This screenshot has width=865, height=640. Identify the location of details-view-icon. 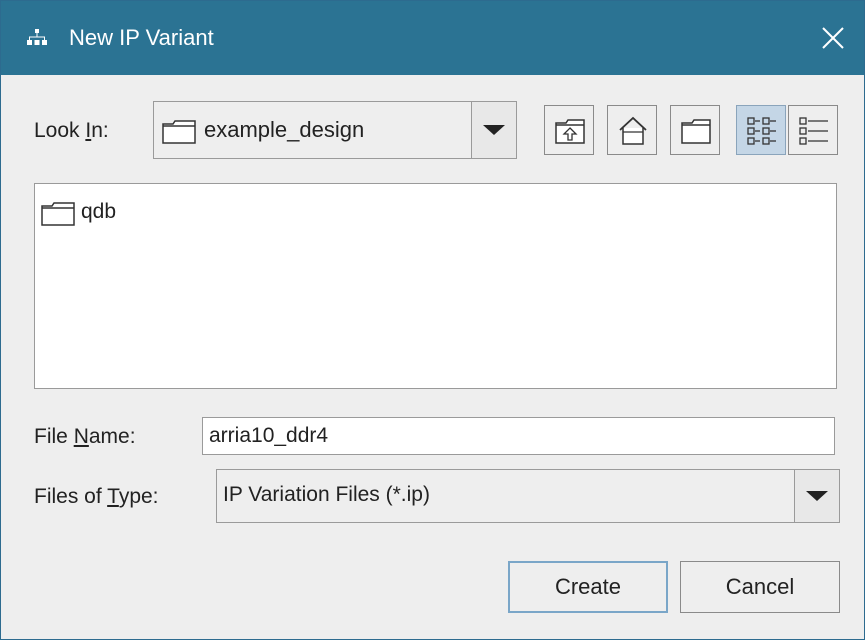
(813, 131).